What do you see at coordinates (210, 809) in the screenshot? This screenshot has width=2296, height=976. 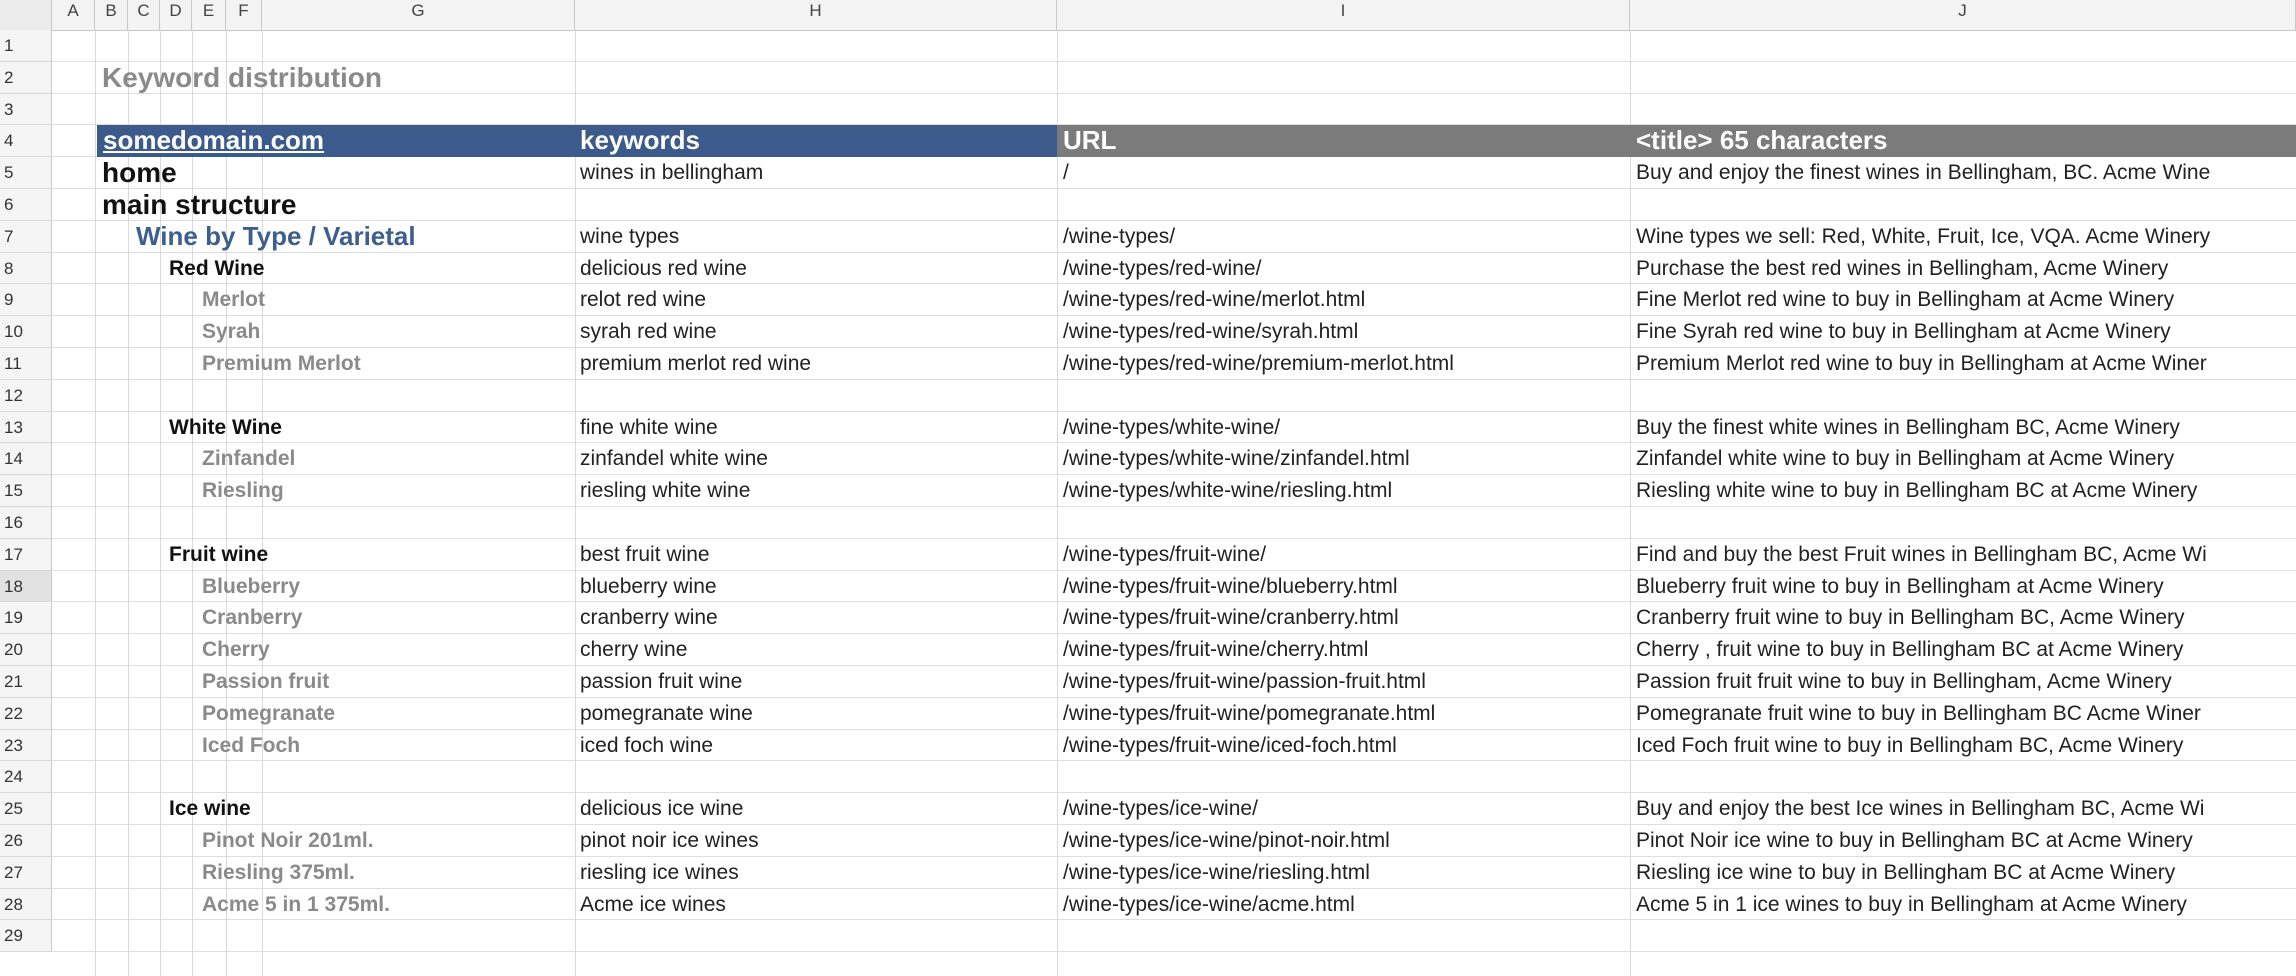 I see `structure-cell: Ice wine` at bounding box center [210, 809].